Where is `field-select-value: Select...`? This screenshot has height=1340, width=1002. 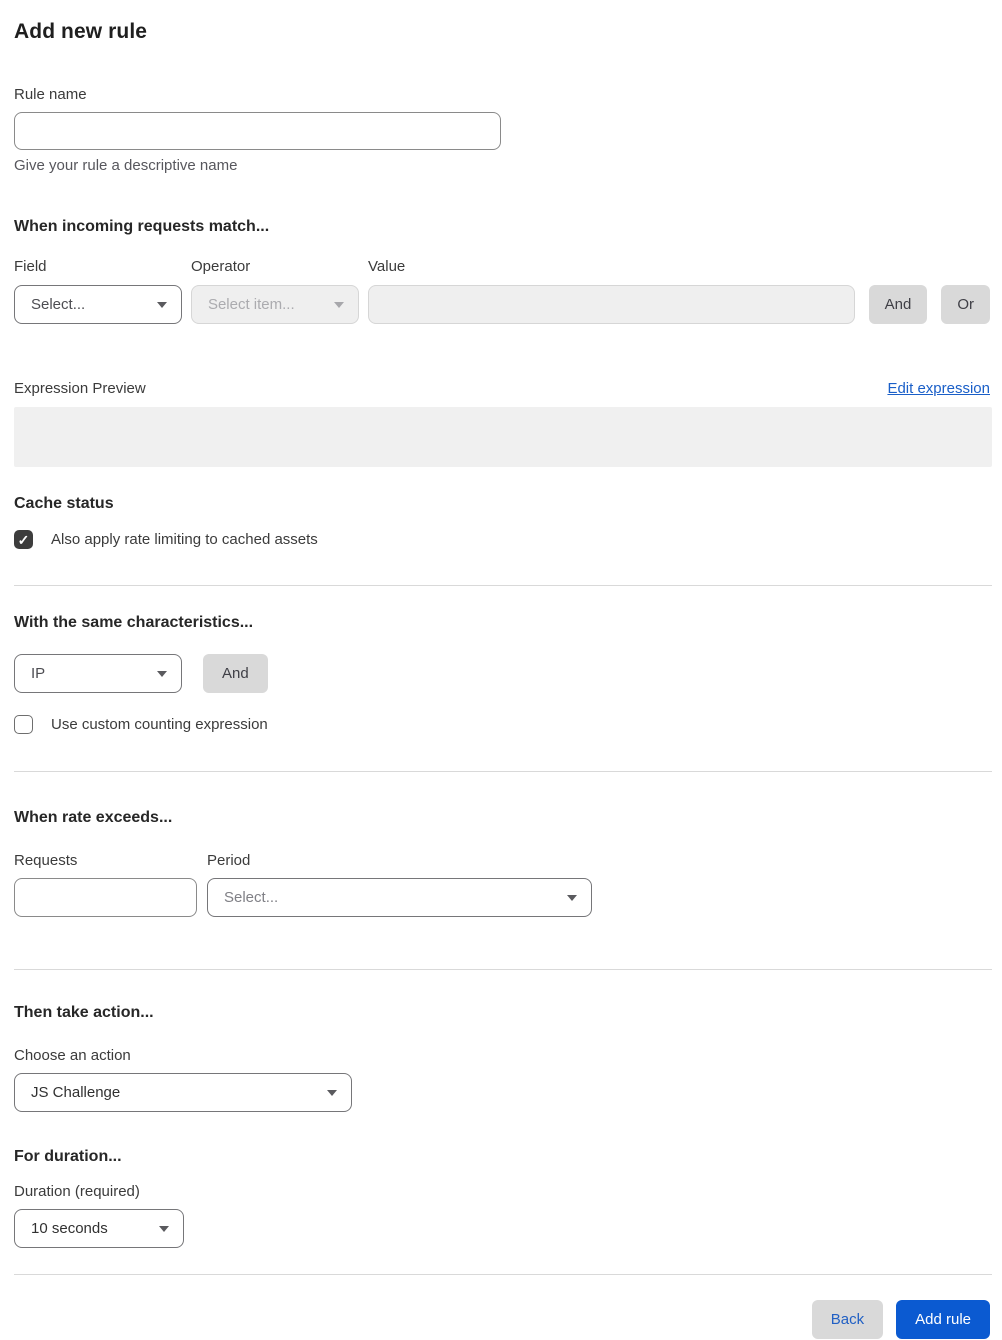
field-select-value: Select... is located at coordinates (58, 304).